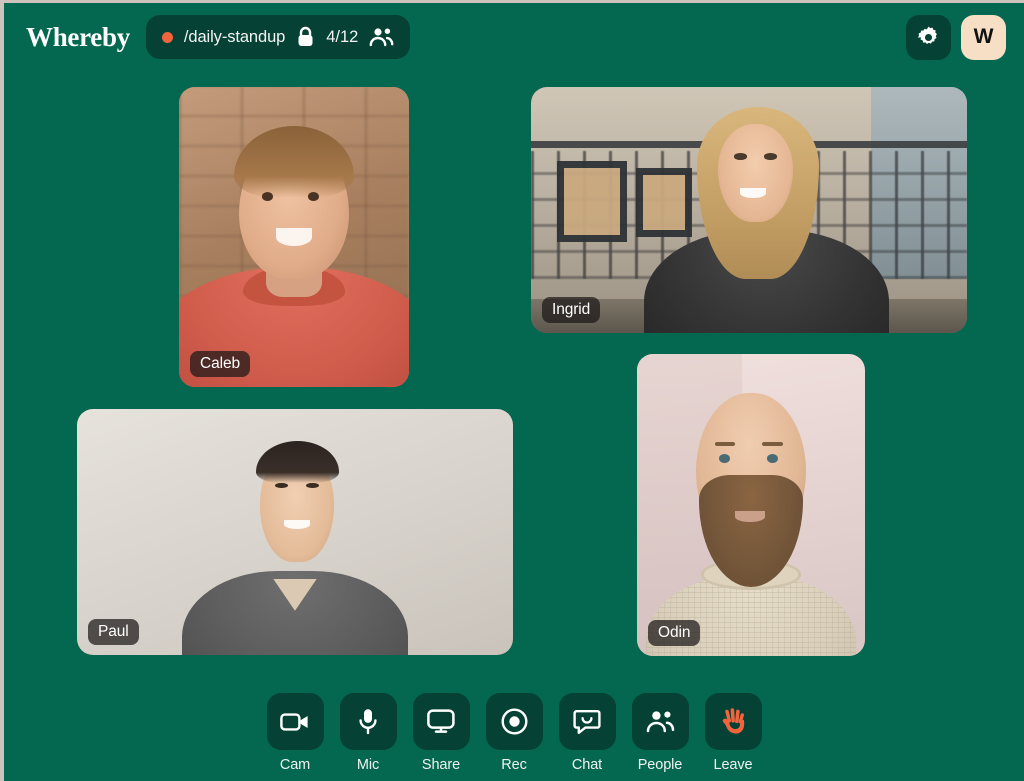 The image size is (1024, 781). Describe the element at coordinates (441, 721) in the screenshot. I see `screen-icon` at that location.